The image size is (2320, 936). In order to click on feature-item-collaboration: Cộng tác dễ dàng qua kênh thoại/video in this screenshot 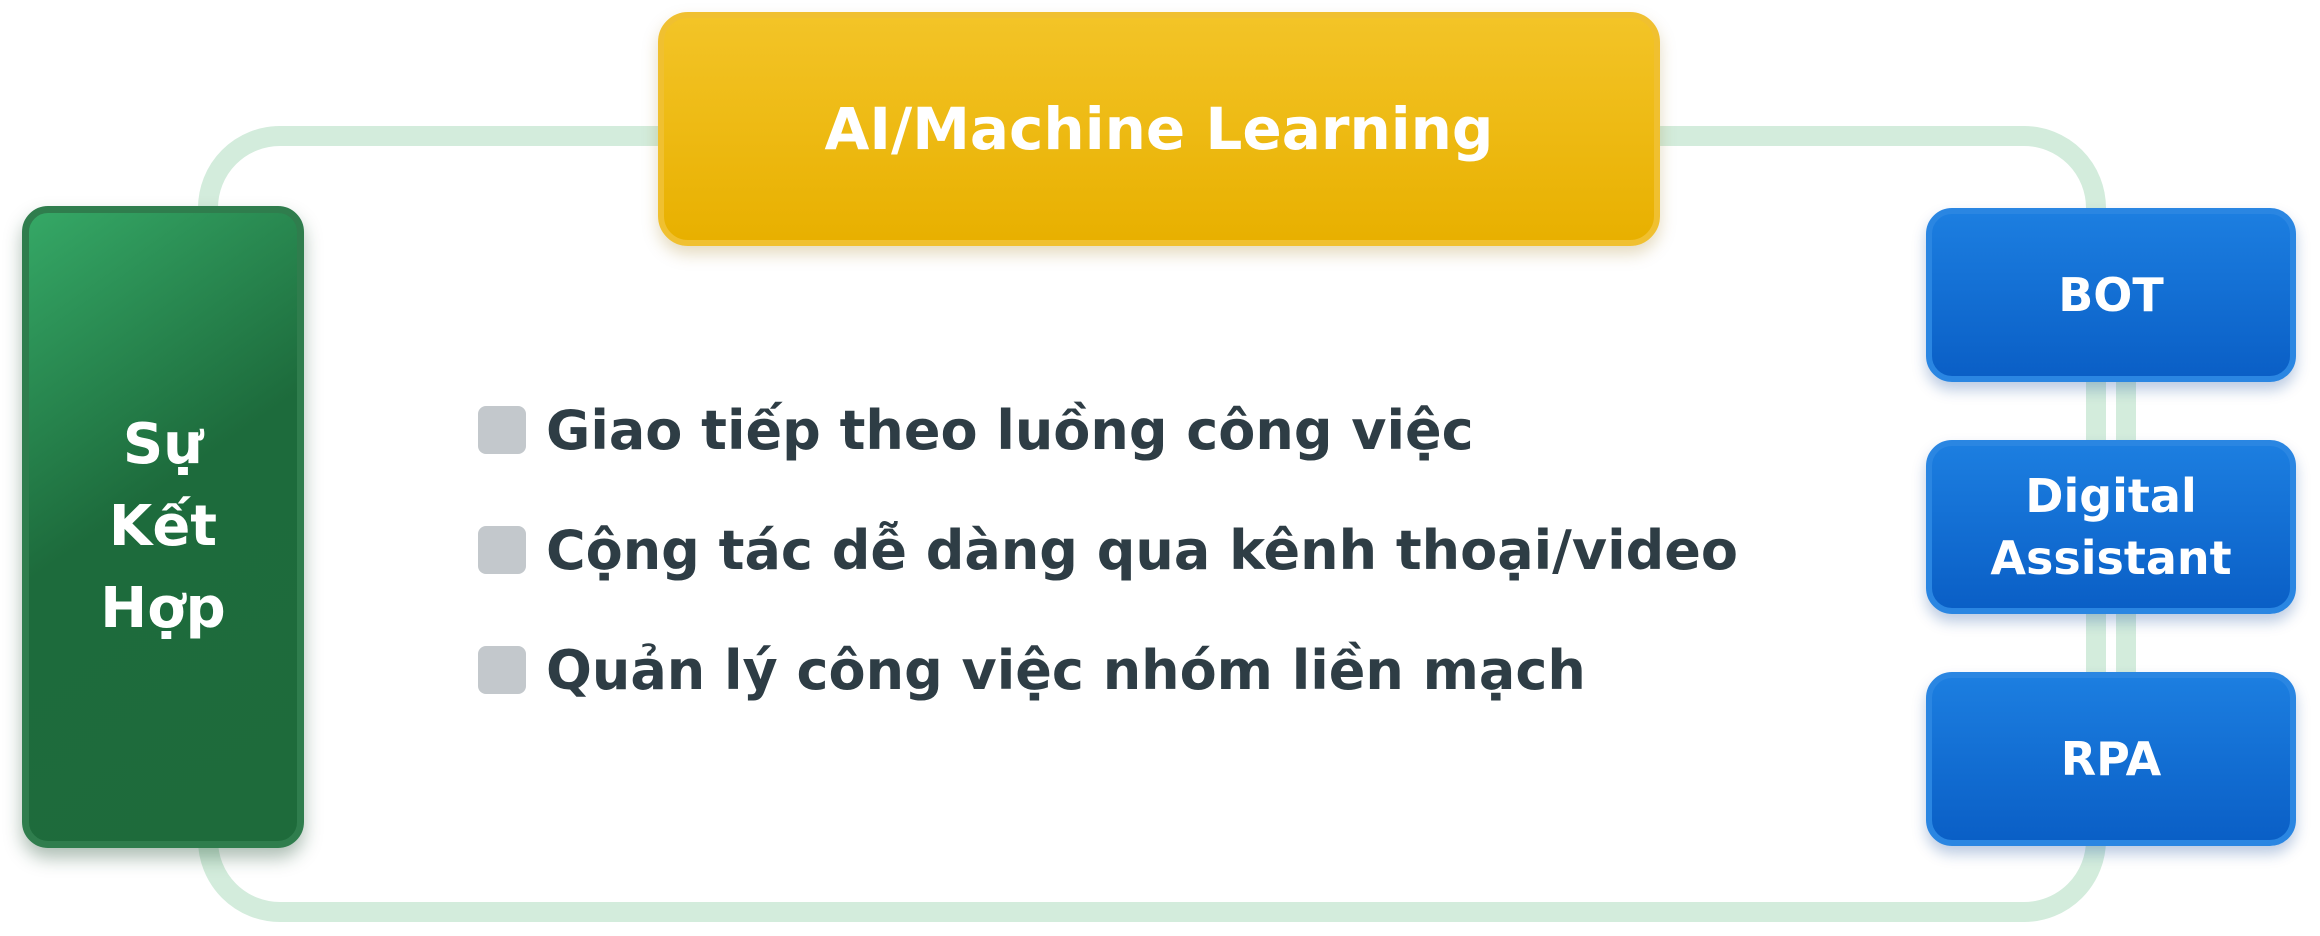, I will do `click(1108, 550)`.